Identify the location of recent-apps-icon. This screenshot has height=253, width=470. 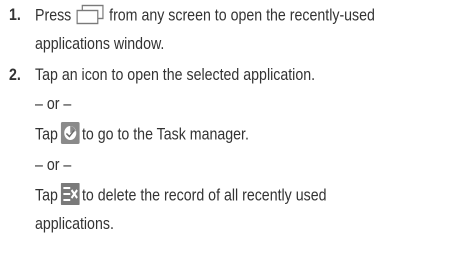
(90, 14).